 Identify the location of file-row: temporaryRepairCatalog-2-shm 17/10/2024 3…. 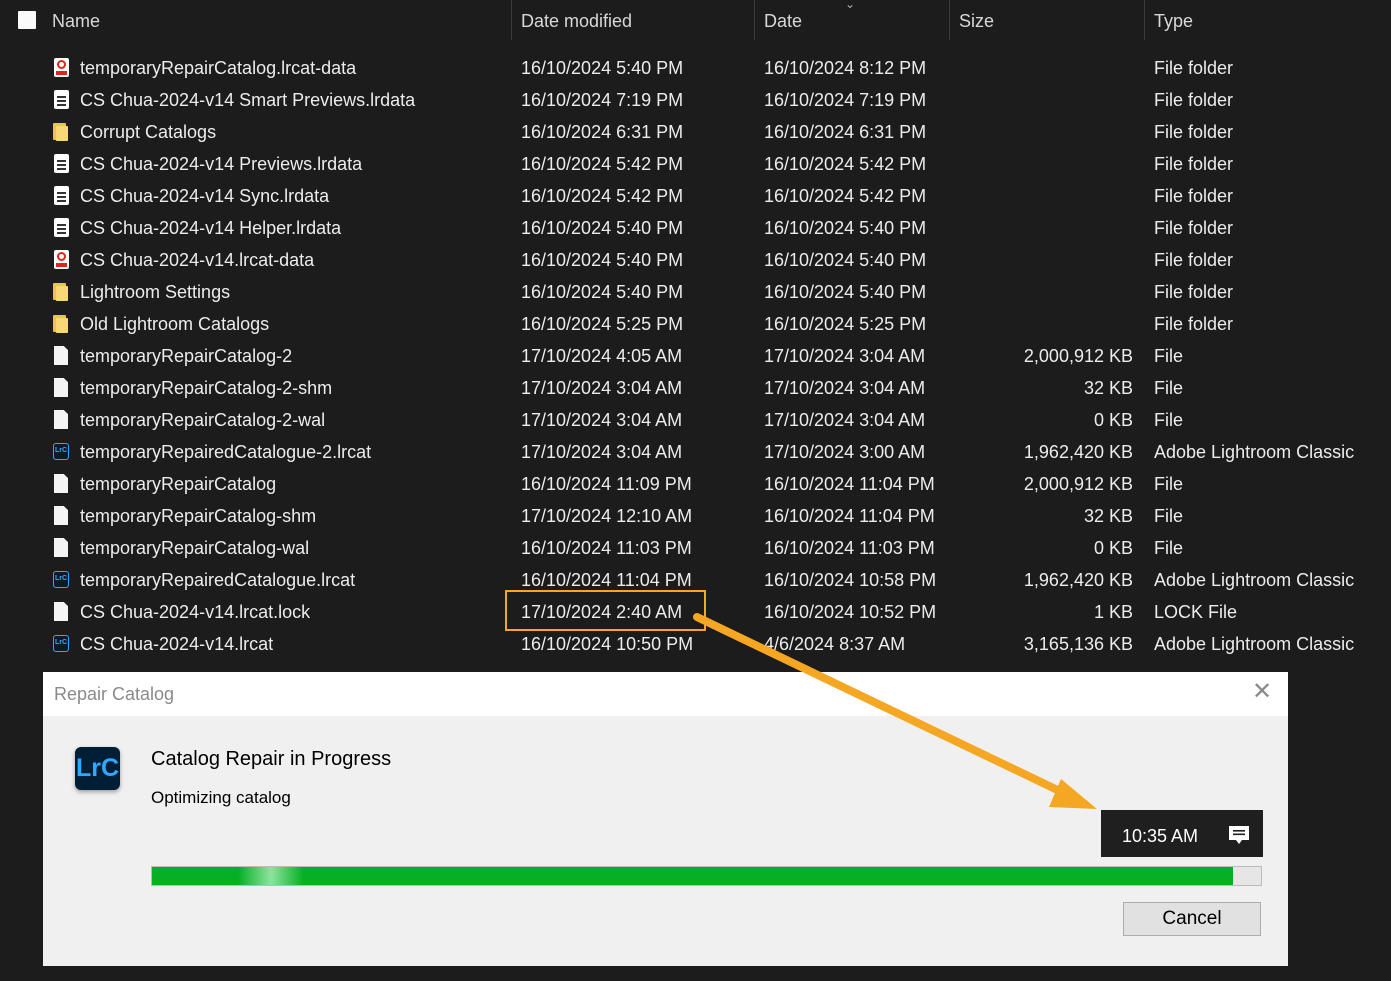
(695, 388).